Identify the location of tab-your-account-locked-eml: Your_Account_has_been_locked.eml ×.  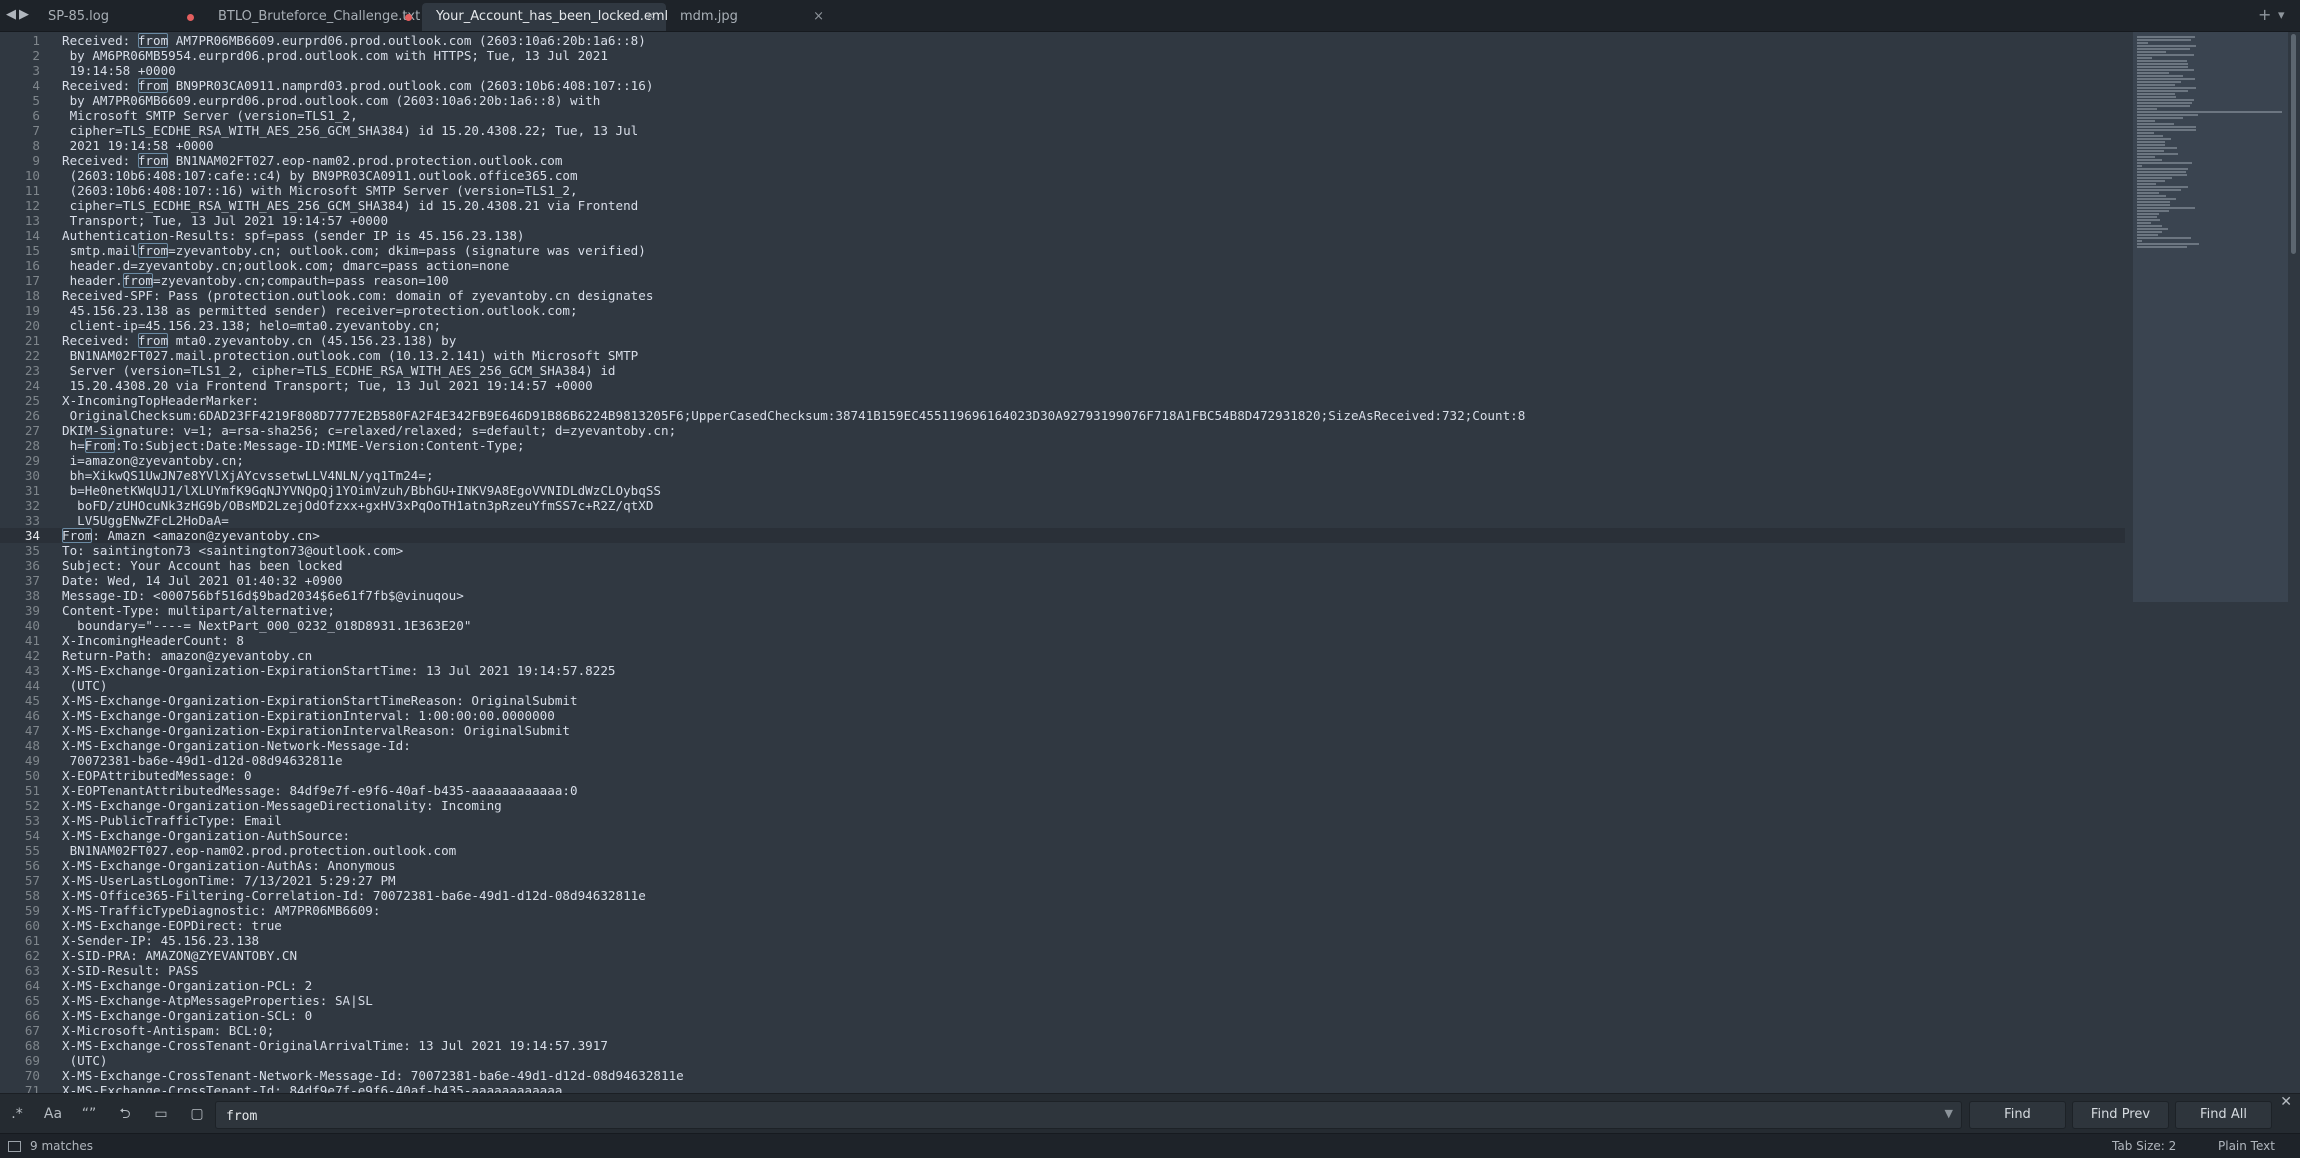
(545, 17).